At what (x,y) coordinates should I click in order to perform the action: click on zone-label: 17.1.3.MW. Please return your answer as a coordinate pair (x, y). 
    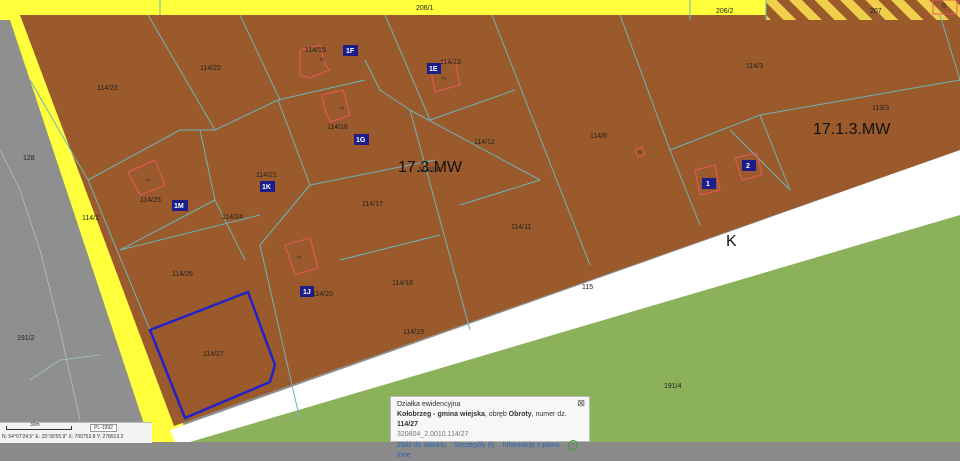
    Looking at the image, I should click on (852, 129).